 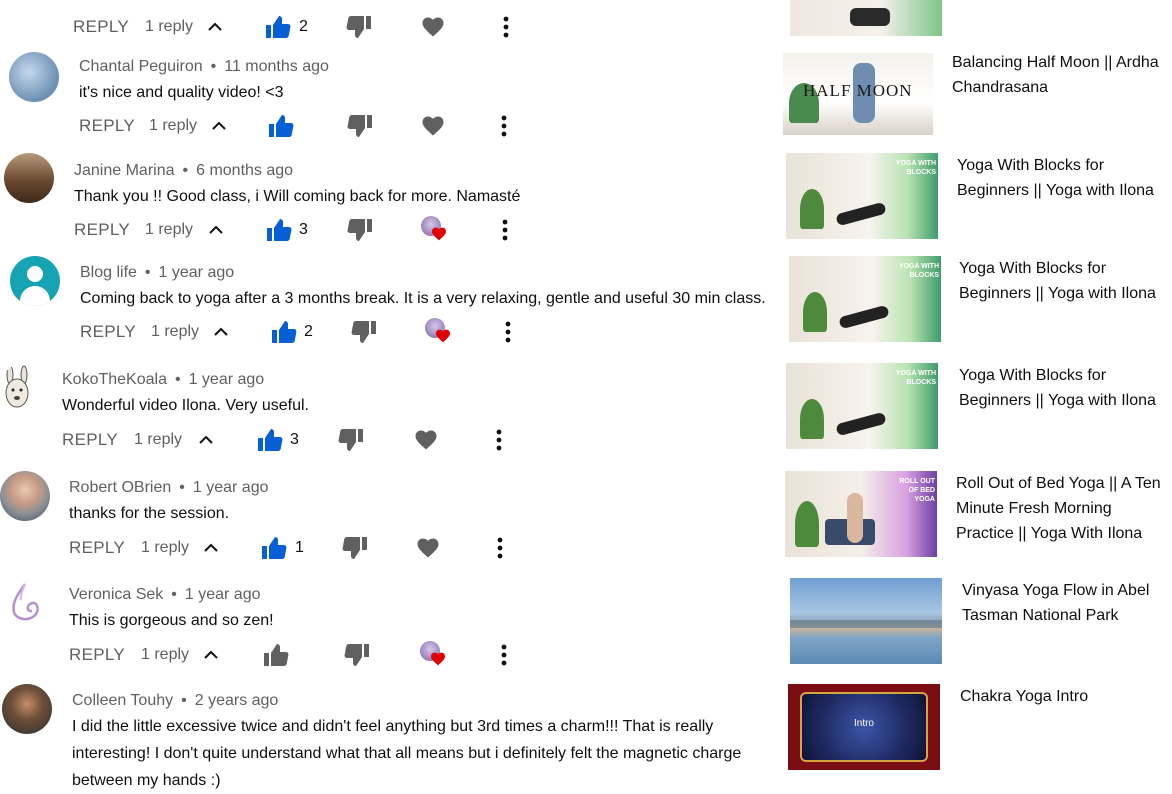 What do you see at coordinates (304, 233) in the screenshot?
I see `comment-actions: REPLY 1 reply 3` at bounding box center [304, 233].